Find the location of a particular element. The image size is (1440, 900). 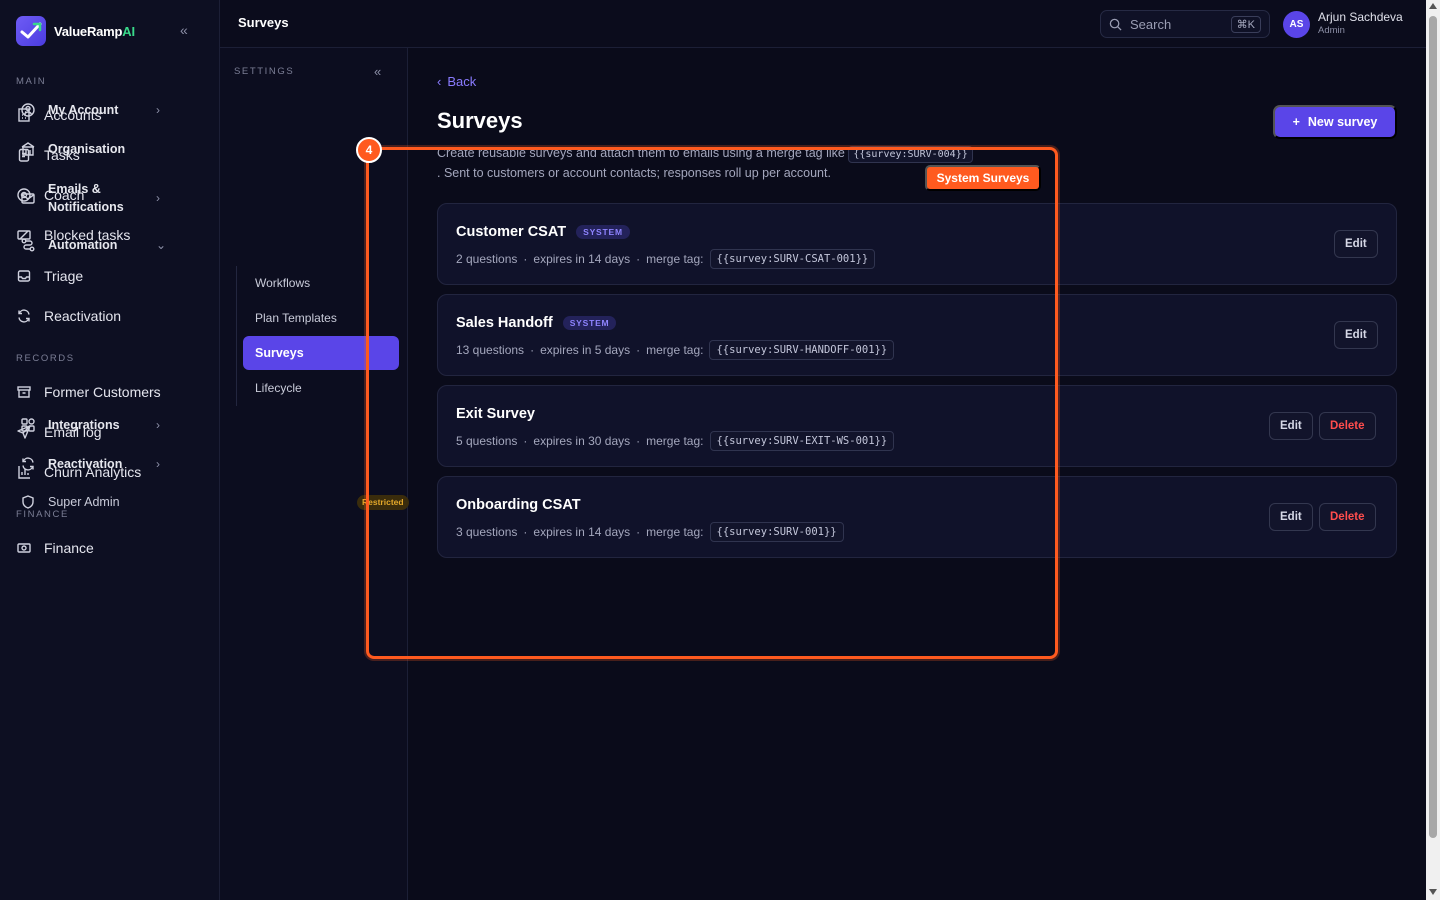

nav-item-finance: Finance is located at coordinates (110, 548).